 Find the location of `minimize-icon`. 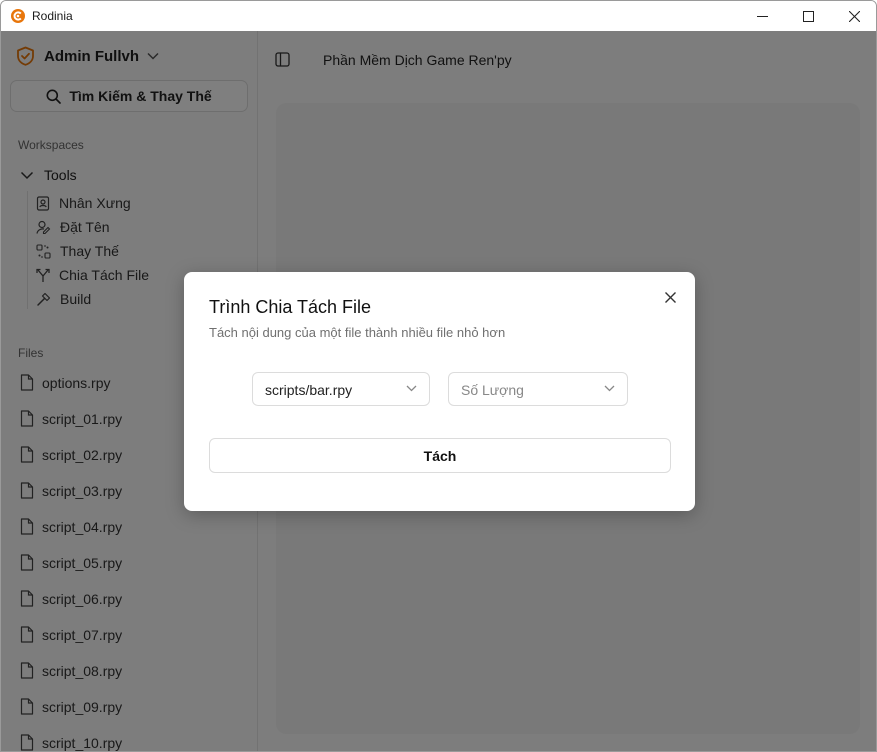

minimize-icon is located at coordinates (762, 16).